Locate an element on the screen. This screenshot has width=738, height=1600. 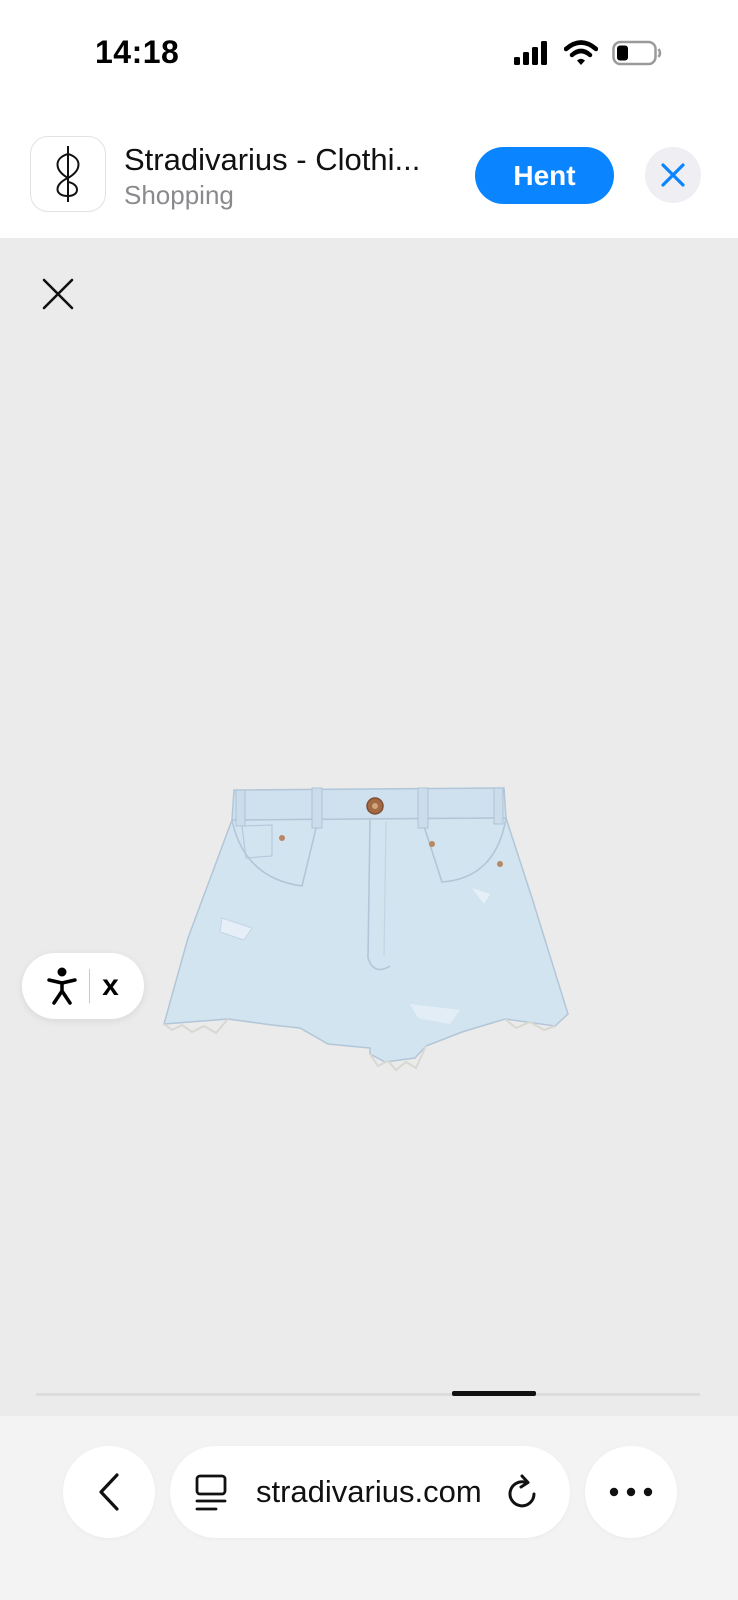
page-menu-icon is located at coordinates (212, 1495).